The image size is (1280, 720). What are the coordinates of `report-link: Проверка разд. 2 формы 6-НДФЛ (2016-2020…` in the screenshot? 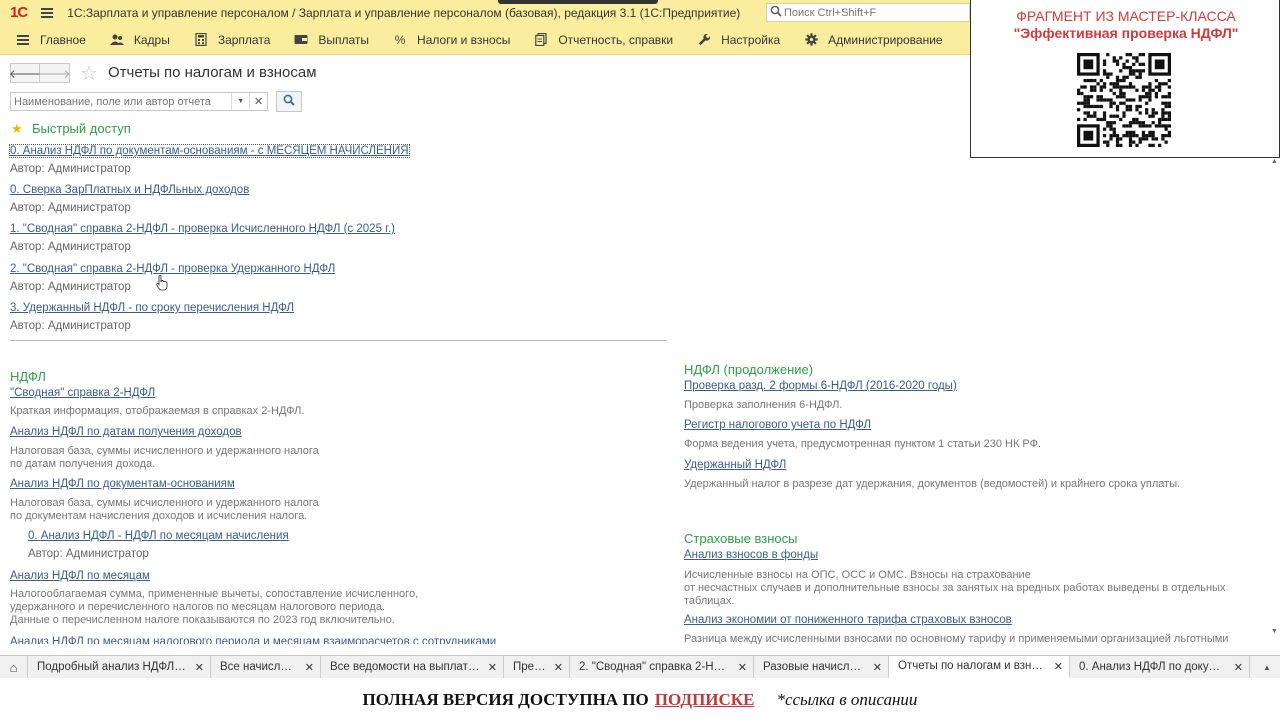 It's located at (820, 386).